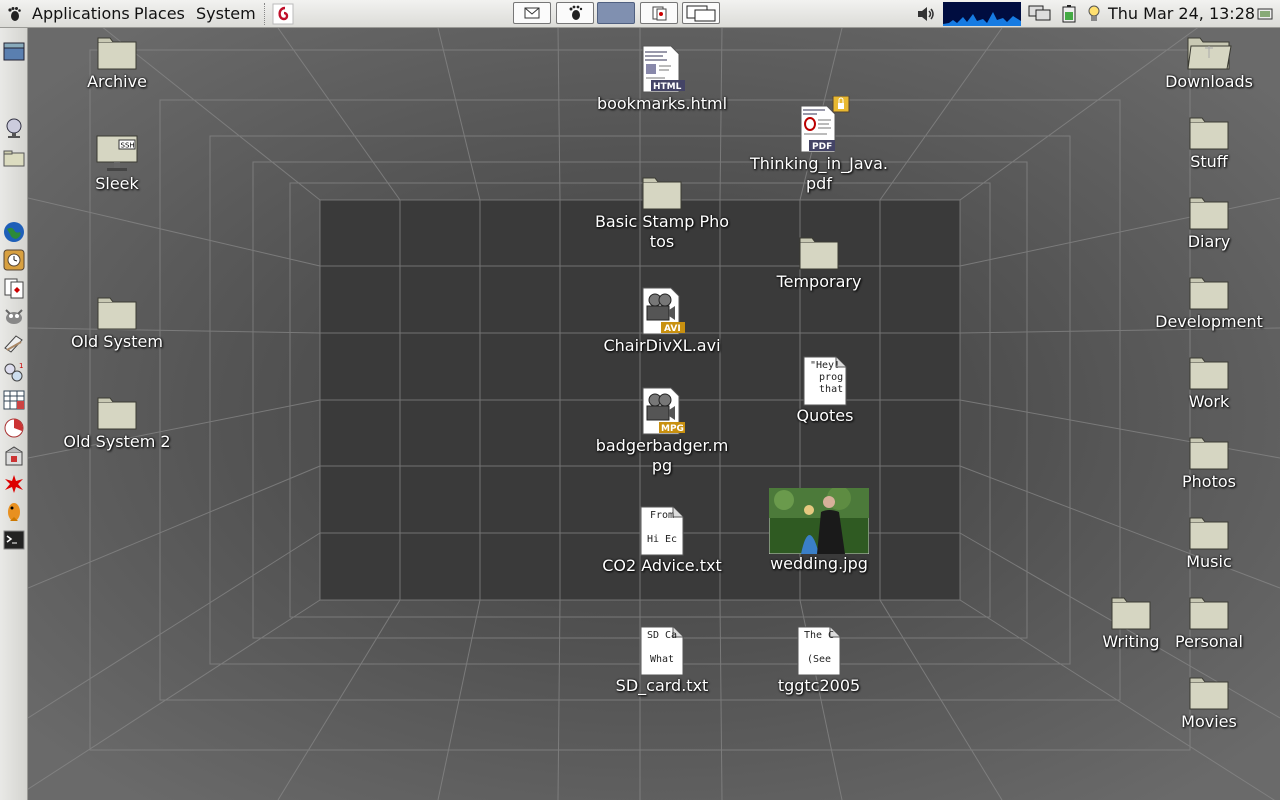 Image resolution: width=1280 pixels, height=800 pixels. I want to click on text-preview: SD Ca What, so click(662, 647).